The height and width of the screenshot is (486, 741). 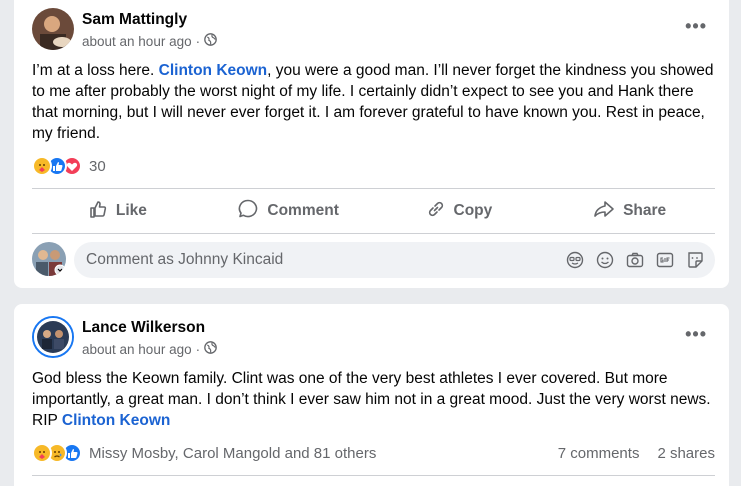 I want to click on comment-label: Comment, so click(x=303, y=210).